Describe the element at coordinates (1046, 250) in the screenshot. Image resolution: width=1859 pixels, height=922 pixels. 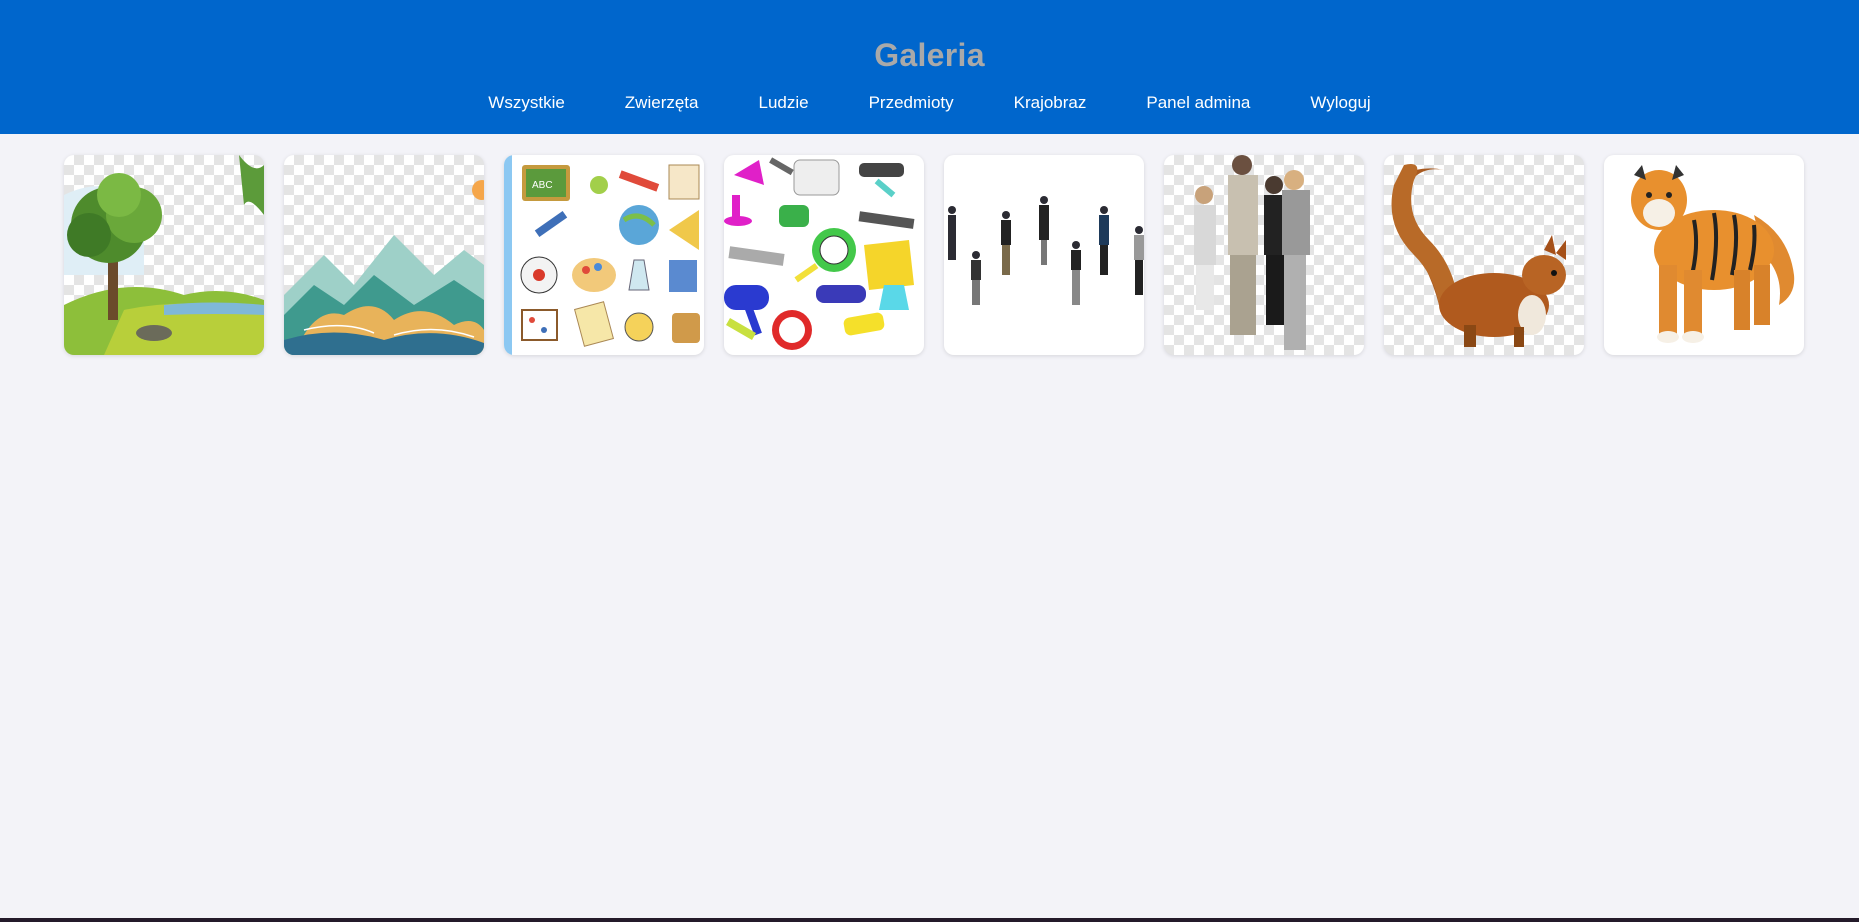
I see `people-crowd-illustration` at that location.